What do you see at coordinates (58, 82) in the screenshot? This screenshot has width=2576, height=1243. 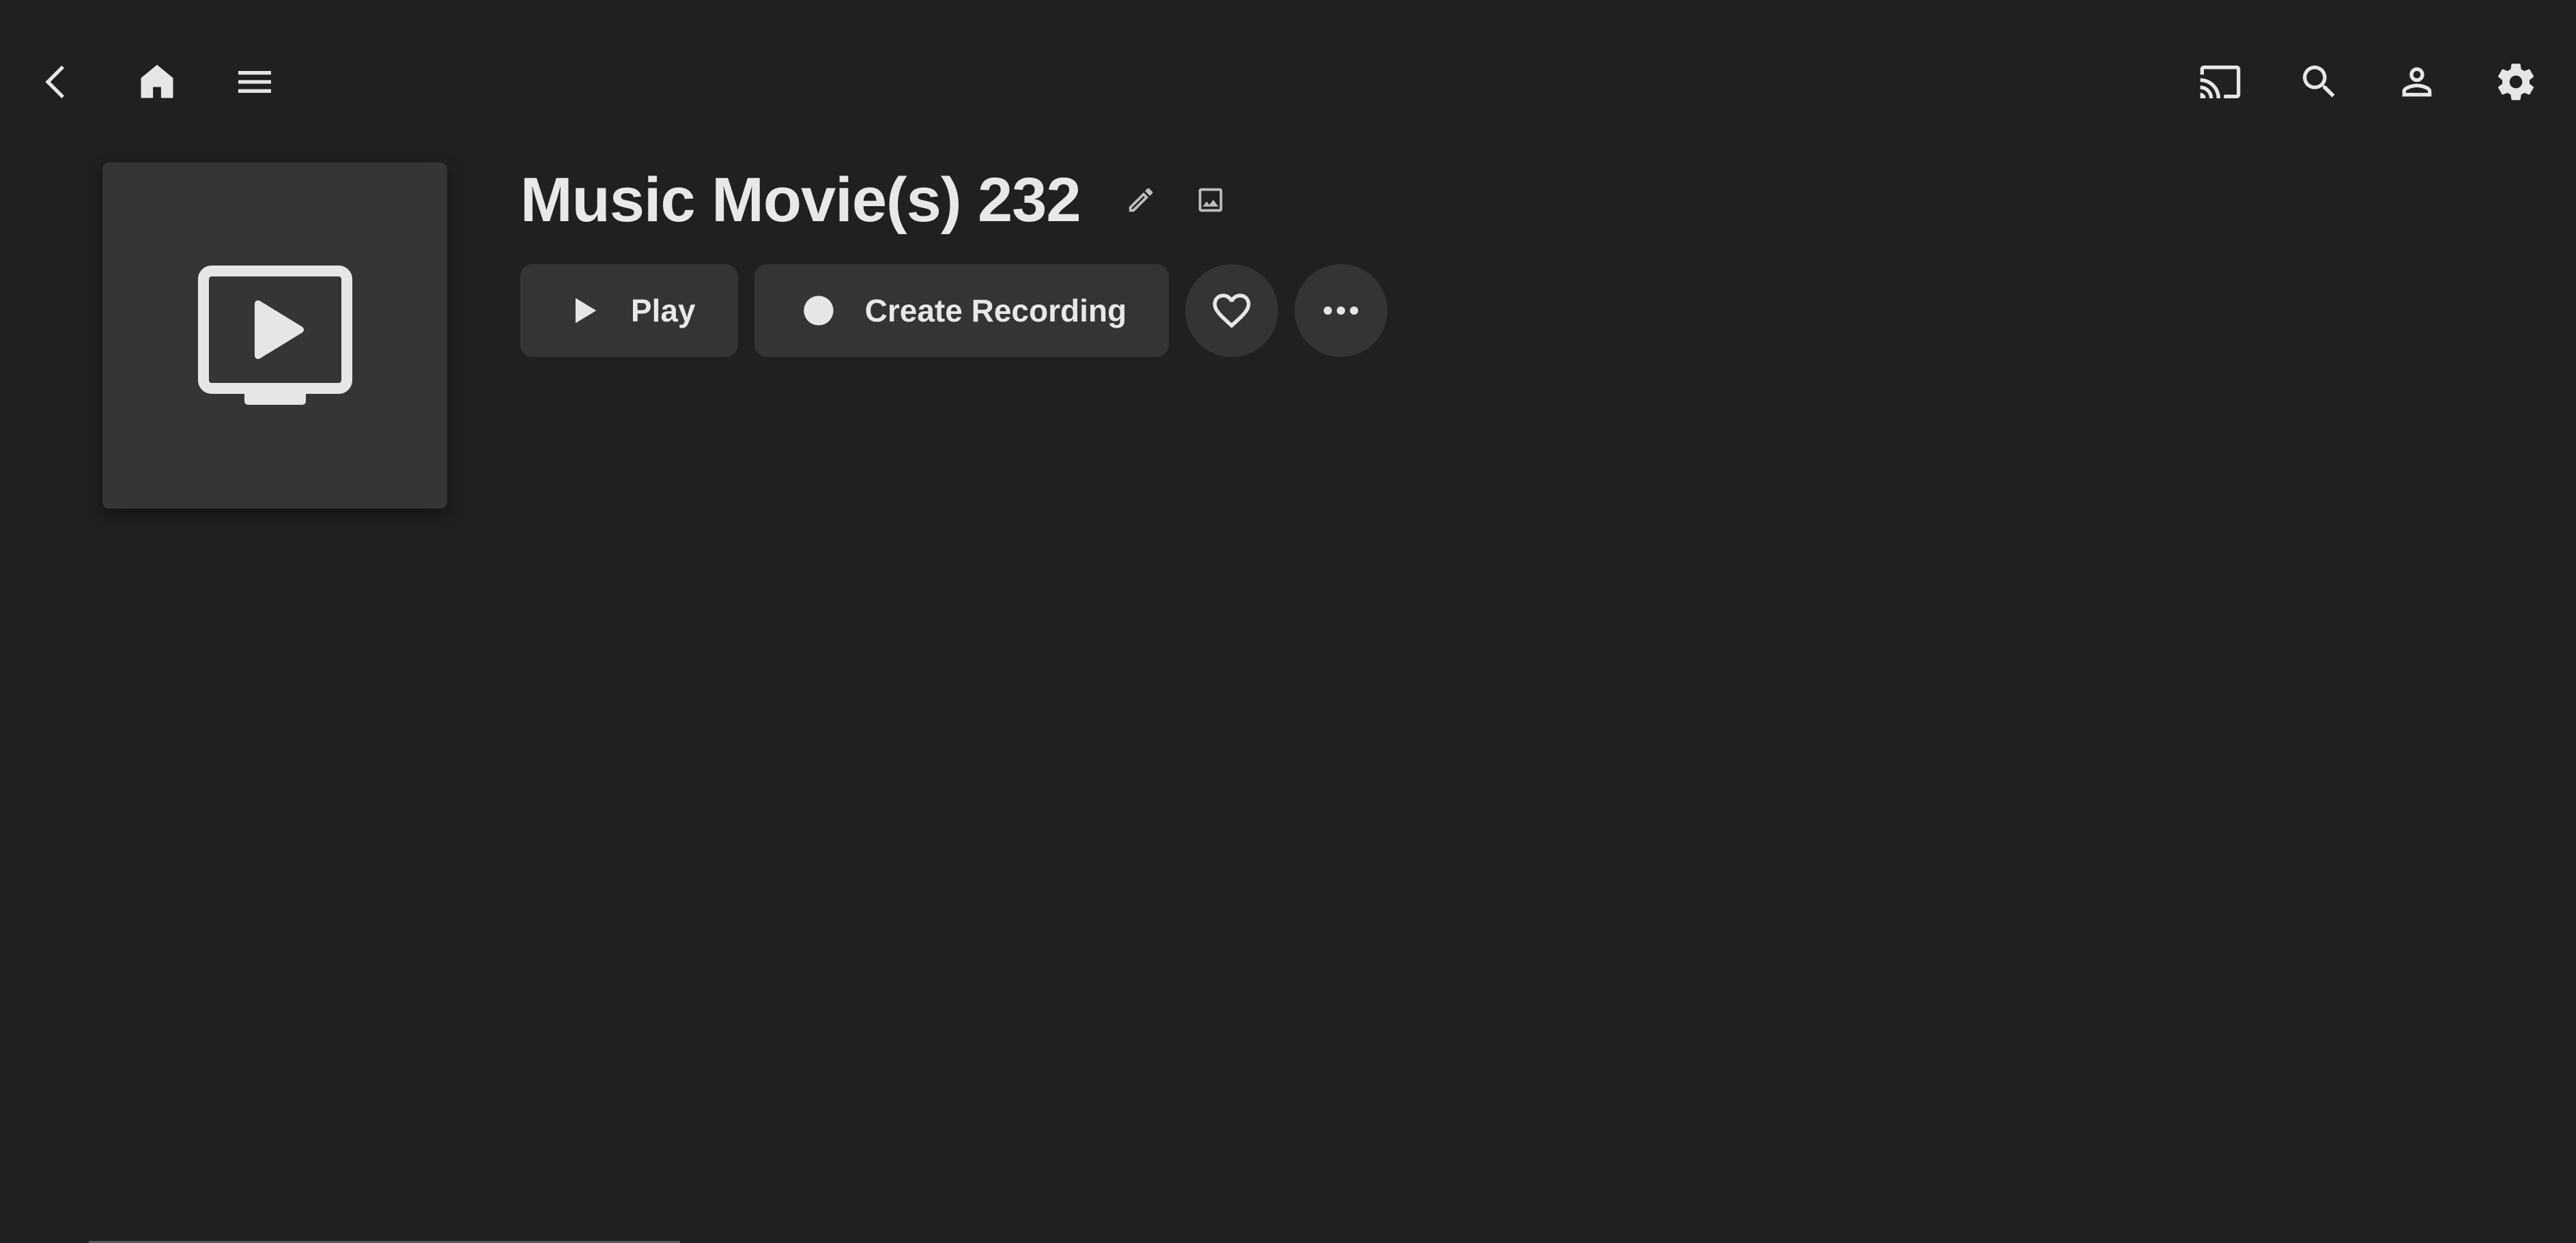 I see `back-icon` at bounding box center [58, 82].